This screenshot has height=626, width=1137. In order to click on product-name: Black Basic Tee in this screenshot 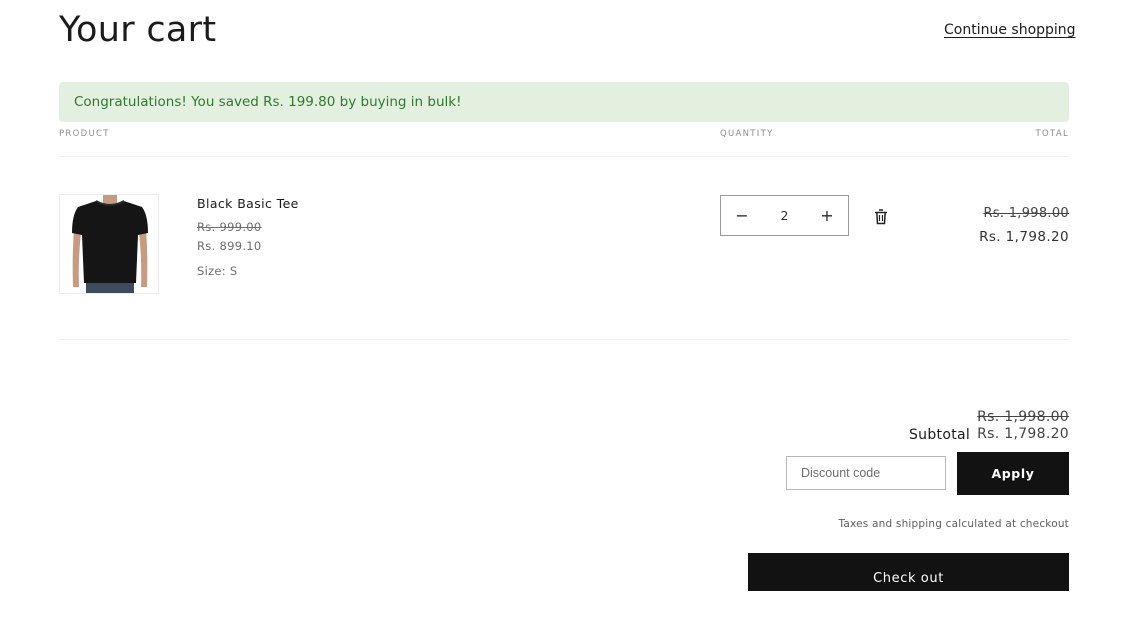, I will do `click(248, 203)`.